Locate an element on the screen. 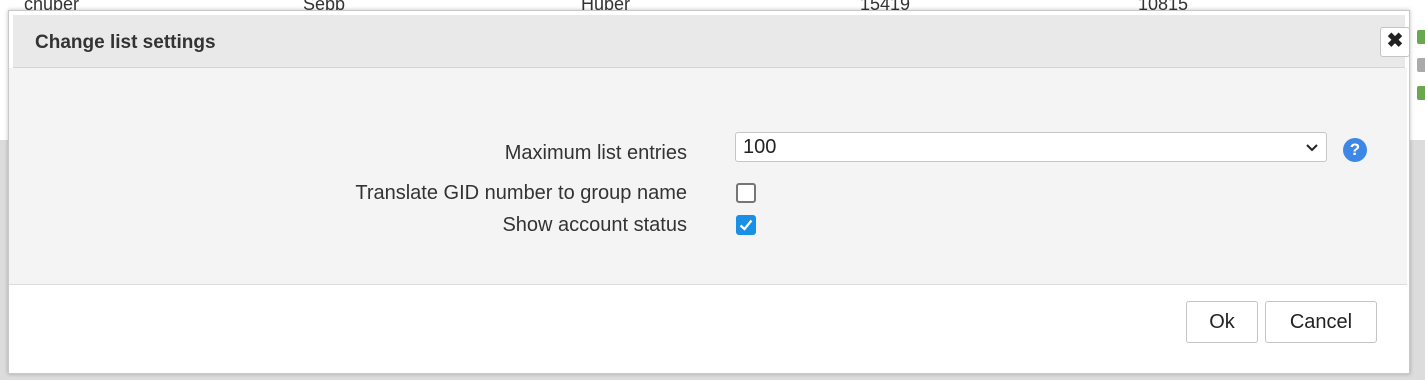 Image resolution: width=1425 pixels, height=380 pixels. dialog-title: Change list settings is located at coordinates (125, 42).